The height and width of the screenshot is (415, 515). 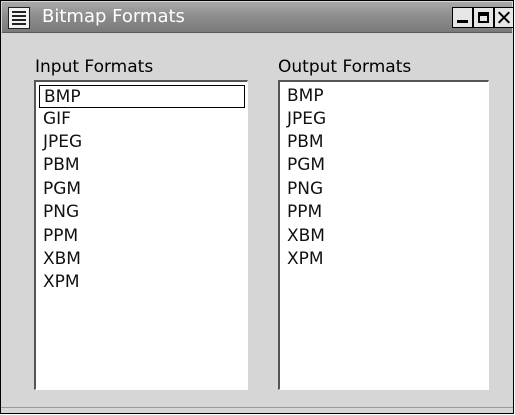 What do you see at coordinates (258, 17) in the screenshot?
I see `title-bar: Bitmap Formats` at bounding box center [258, 17].